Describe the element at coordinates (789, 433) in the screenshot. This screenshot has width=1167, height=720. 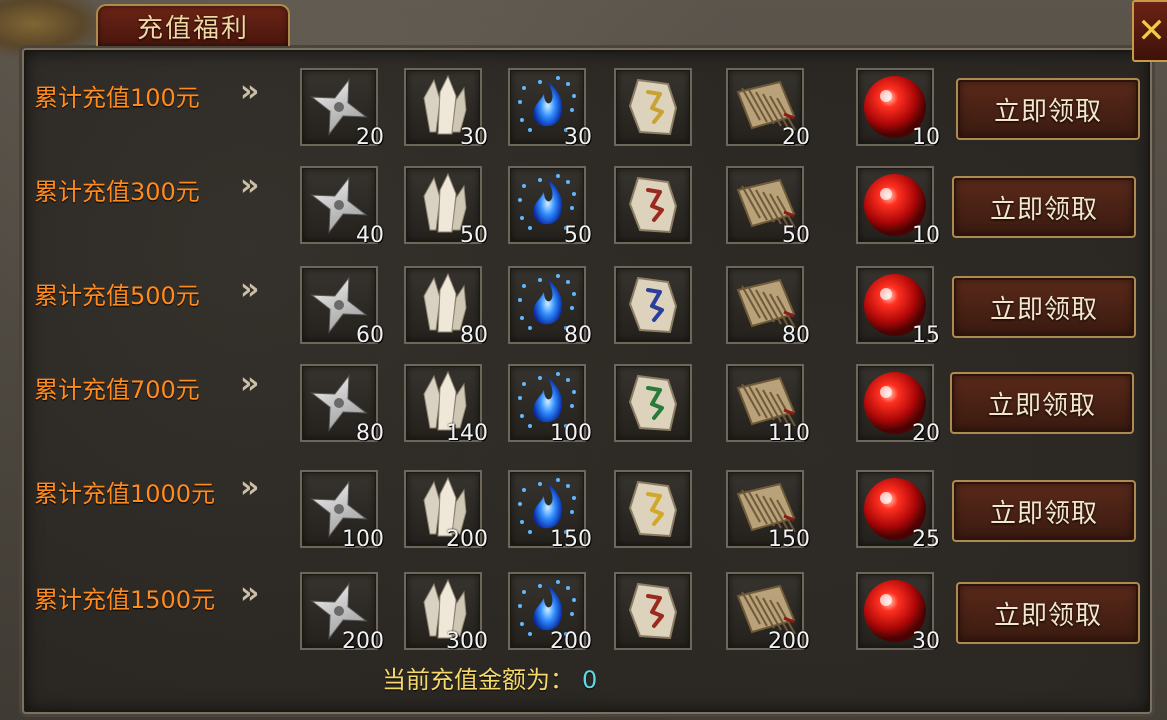
I see `item-count: 110` at that location.